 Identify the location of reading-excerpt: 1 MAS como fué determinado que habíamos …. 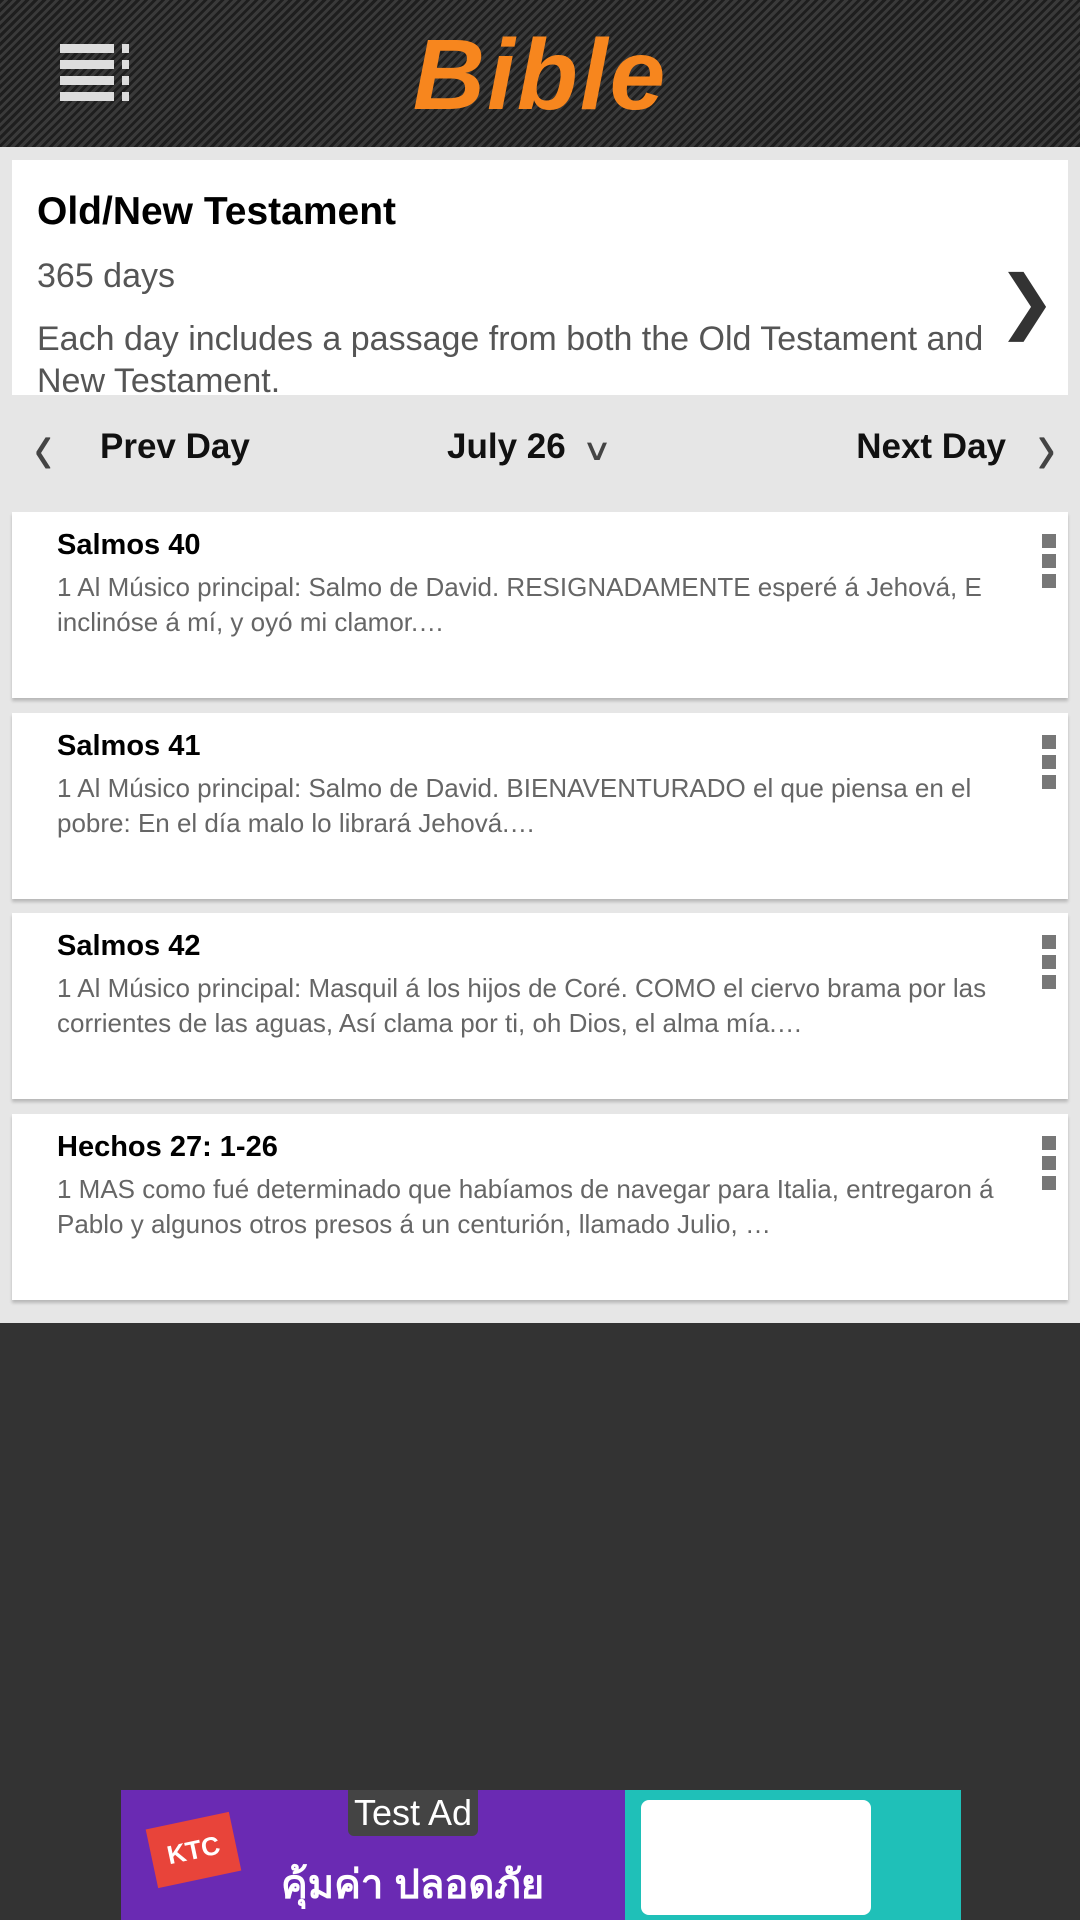
(525, 1206).